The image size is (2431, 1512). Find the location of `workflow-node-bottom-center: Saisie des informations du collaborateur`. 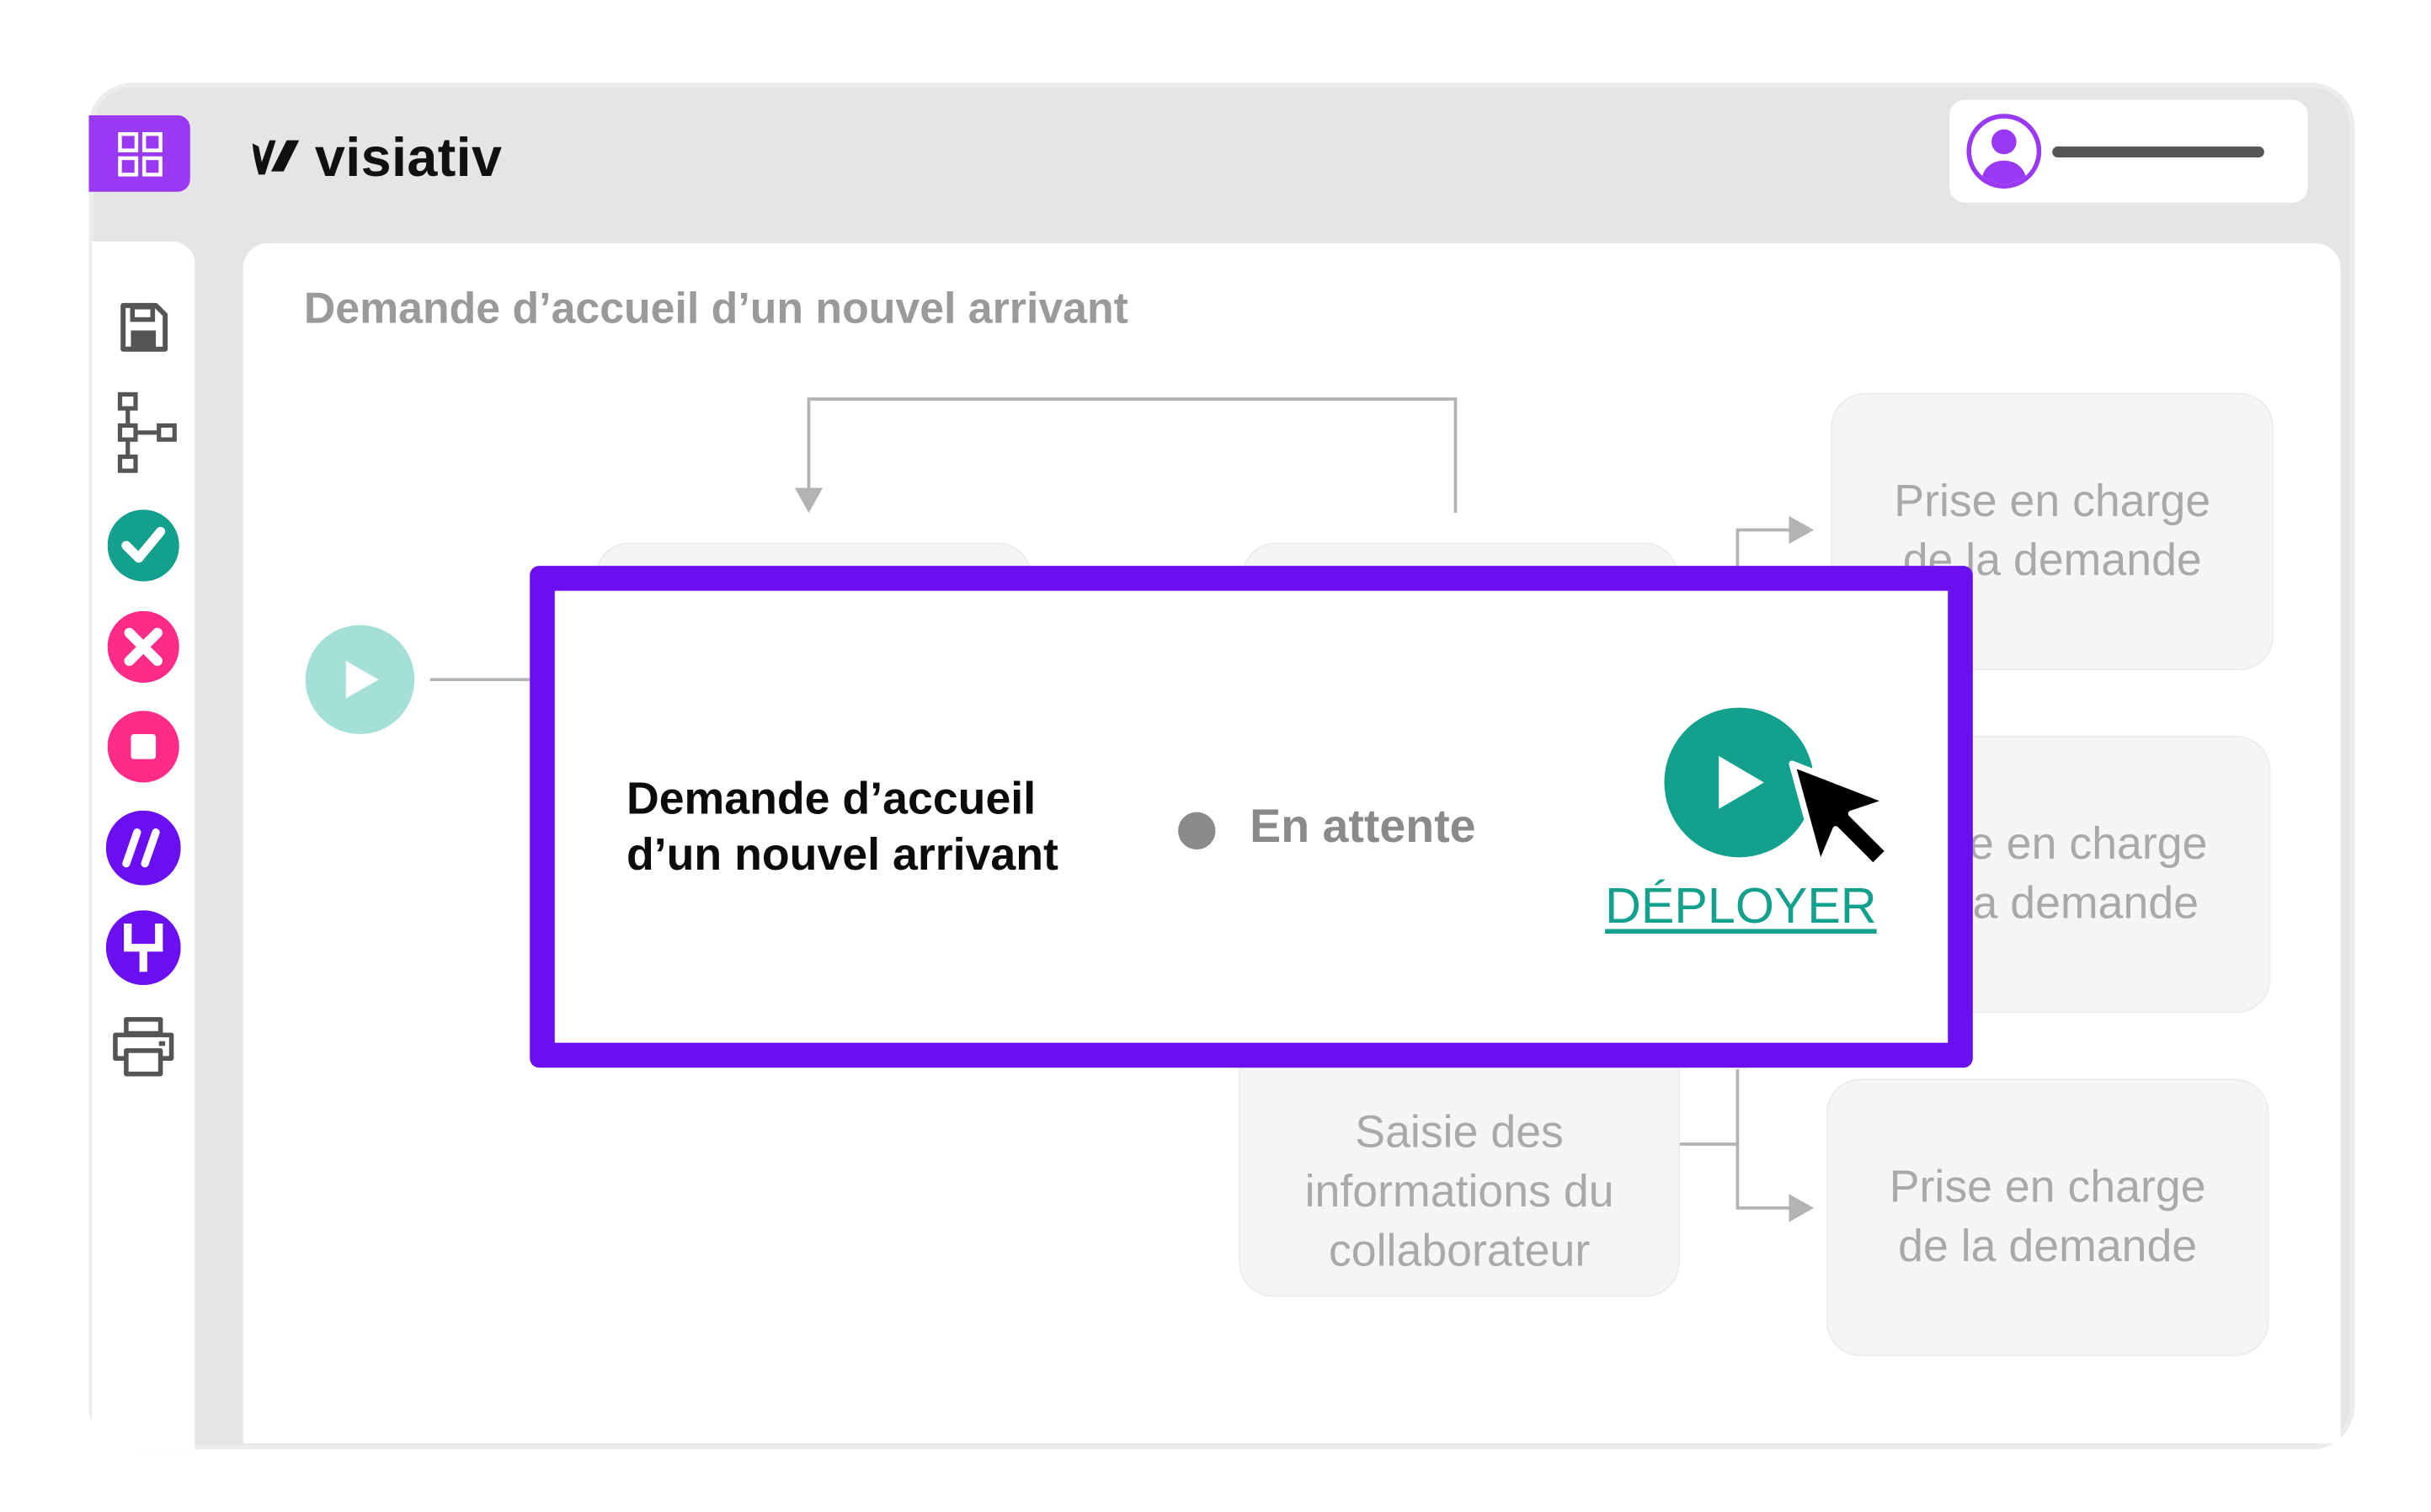

workflow-node-bottom-center: Saisie des informations du collaborateur is located at coordinates (1460, 1175).